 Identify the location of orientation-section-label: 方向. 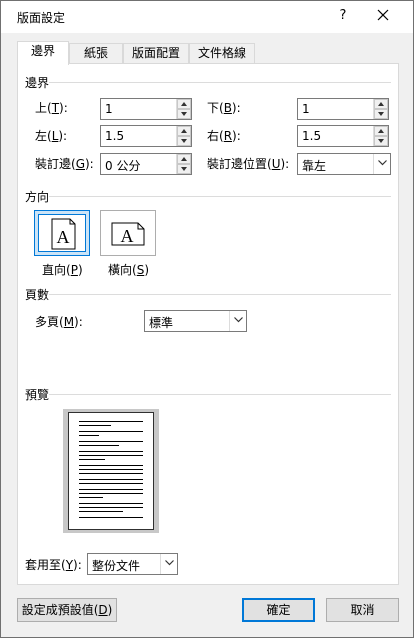
(37, 196).